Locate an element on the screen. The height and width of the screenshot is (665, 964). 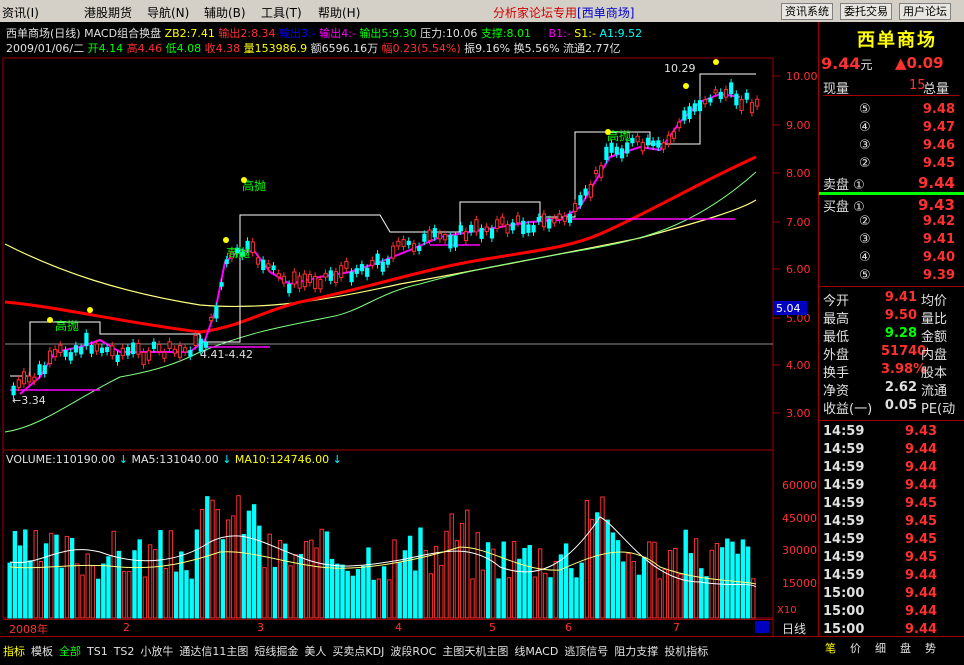
menu-item-navigate: 导航(N) is located at coordinates (168, 12).